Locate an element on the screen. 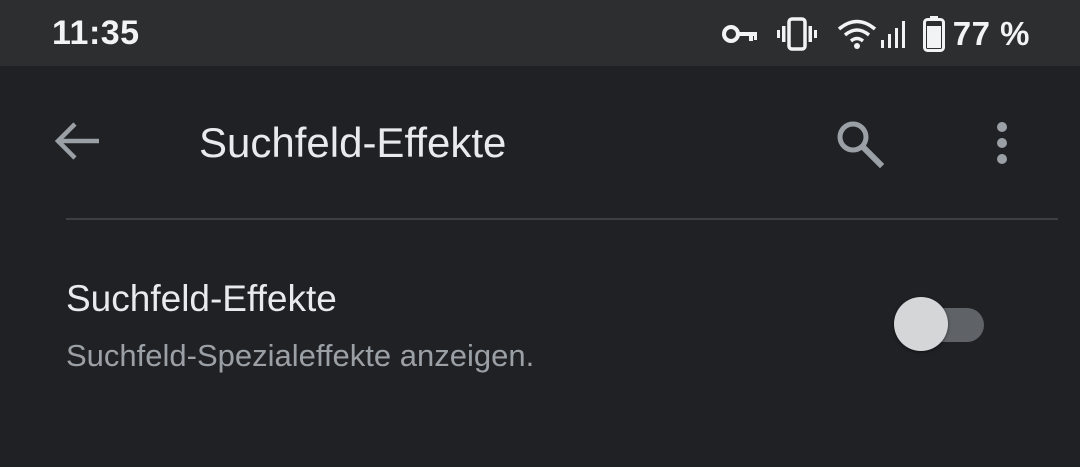 The width and height of the screenshot is (1080, 467). status-time: 11:35 is located at coordinates (96, 33).